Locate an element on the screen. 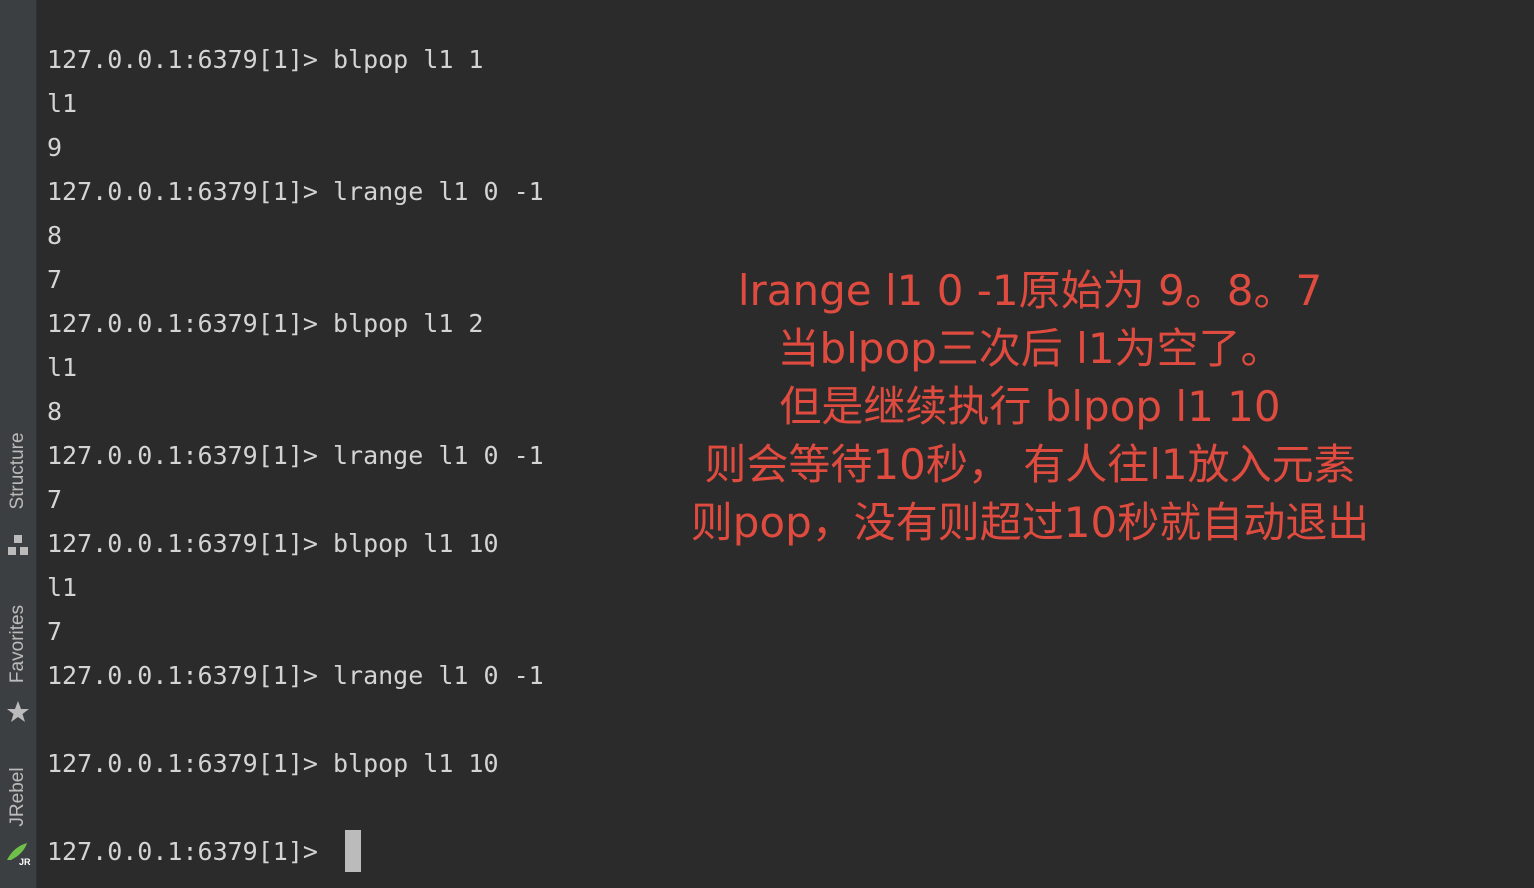 The width and height of the screenshot is (1534, 888). jrebel-tab-label: JRebel is located at coordinates (17, 797).